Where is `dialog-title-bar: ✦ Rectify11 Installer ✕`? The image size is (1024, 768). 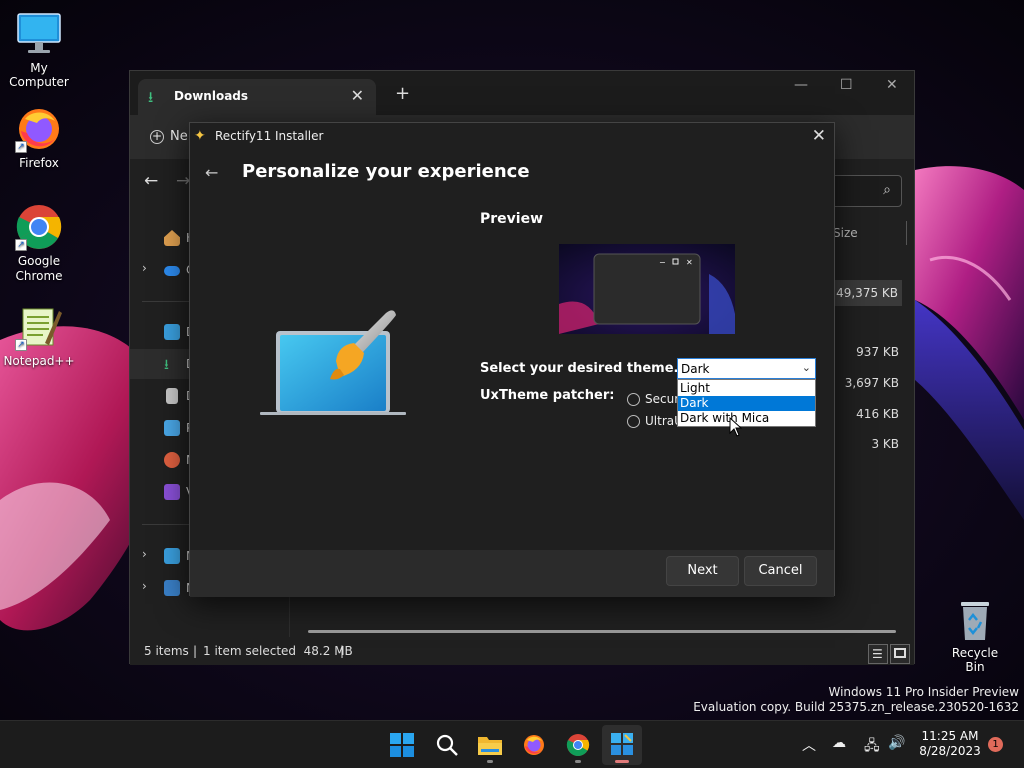 dialog-title-bar: ✦ Rectify11 Installer ✕ is located at coordinates (512, 137).